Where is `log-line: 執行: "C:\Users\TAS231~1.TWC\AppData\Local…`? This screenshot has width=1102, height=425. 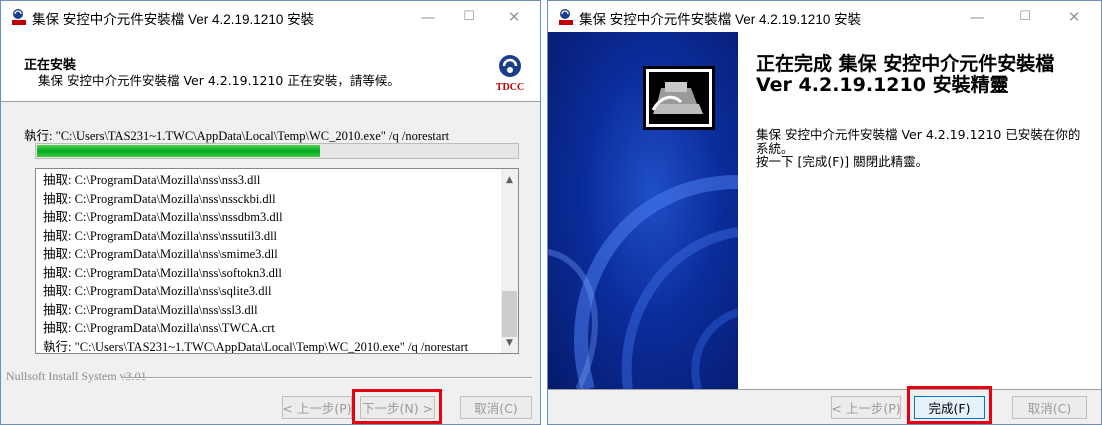
log-line: 執行: "C:\Users\TAS231~1.TWC\AppData\Local… is located at coordinates (256, 346).